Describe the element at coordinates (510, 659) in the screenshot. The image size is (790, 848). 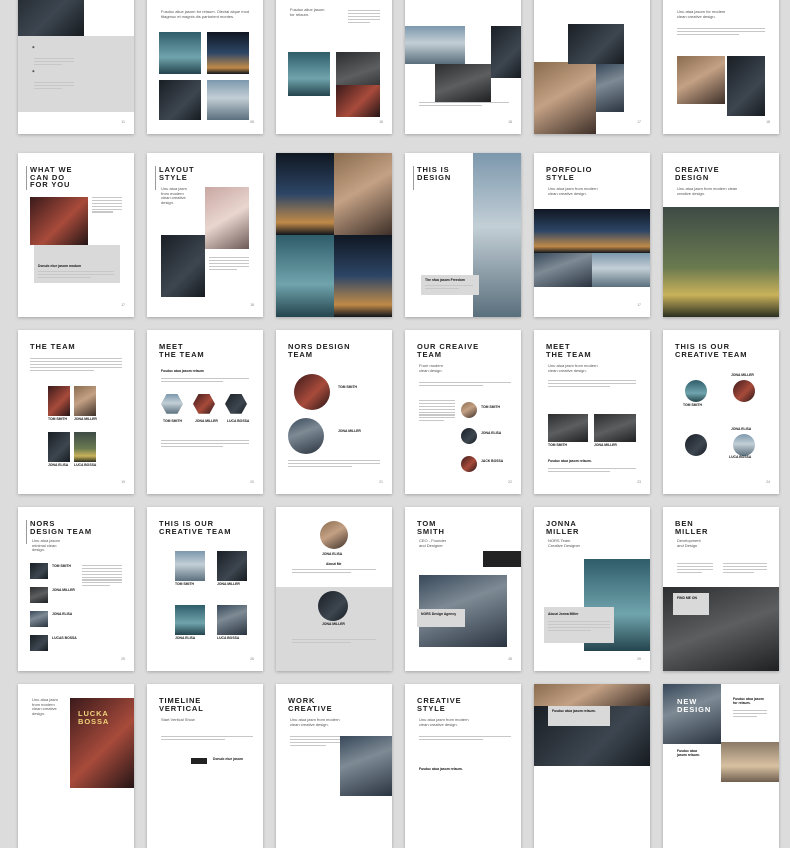
I see `page-number: 28` at that location.